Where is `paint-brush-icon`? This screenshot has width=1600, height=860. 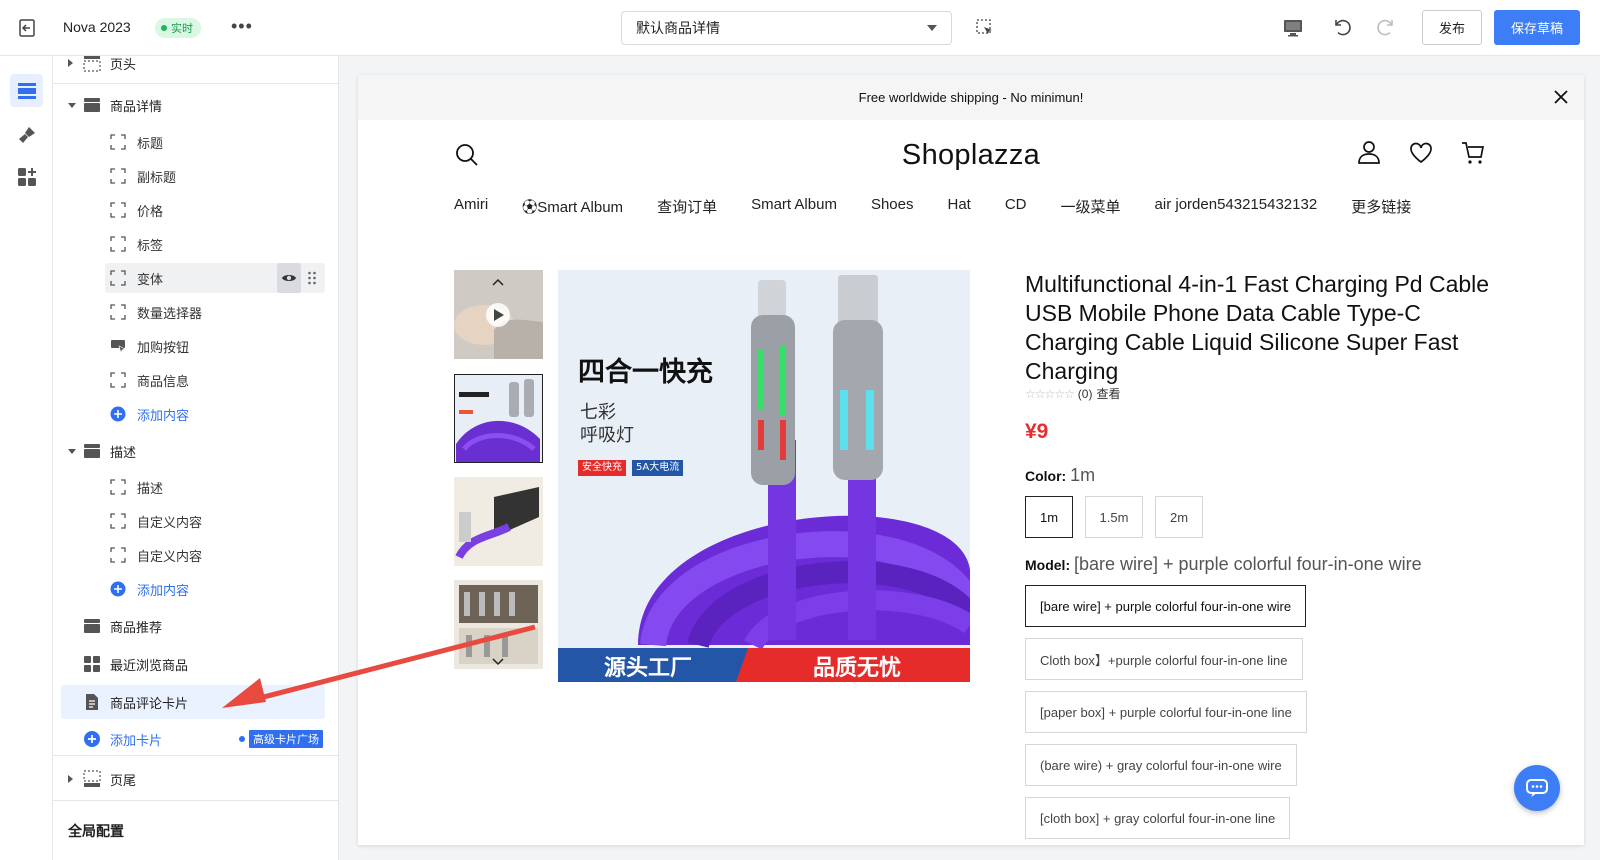
paint-brush-icon is located at coordinates (26, 134).